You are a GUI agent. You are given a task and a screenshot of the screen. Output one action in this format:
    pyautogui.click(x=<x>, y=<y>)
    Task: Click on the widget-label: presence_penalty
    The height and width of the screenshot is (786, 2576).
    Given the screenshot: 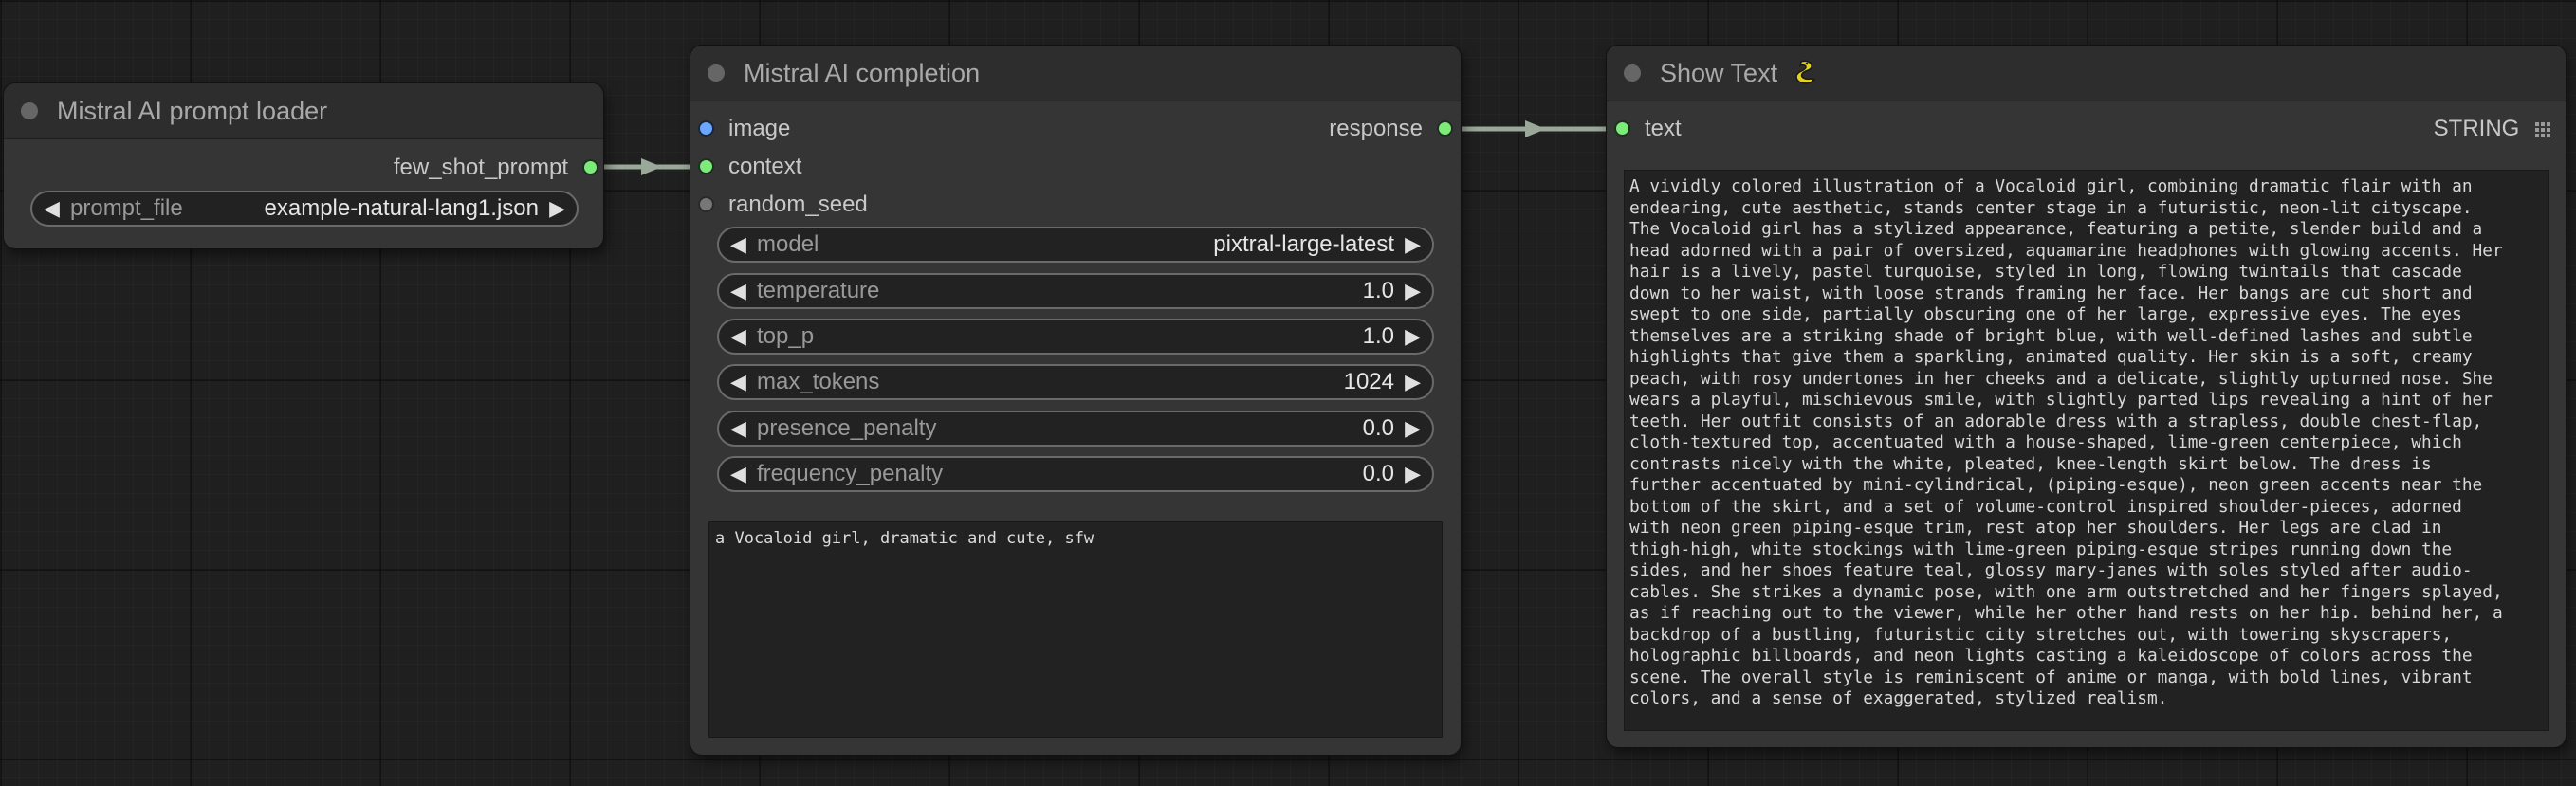 What is the action you would take?
    pyautogui.click(x=847, y=428)
    